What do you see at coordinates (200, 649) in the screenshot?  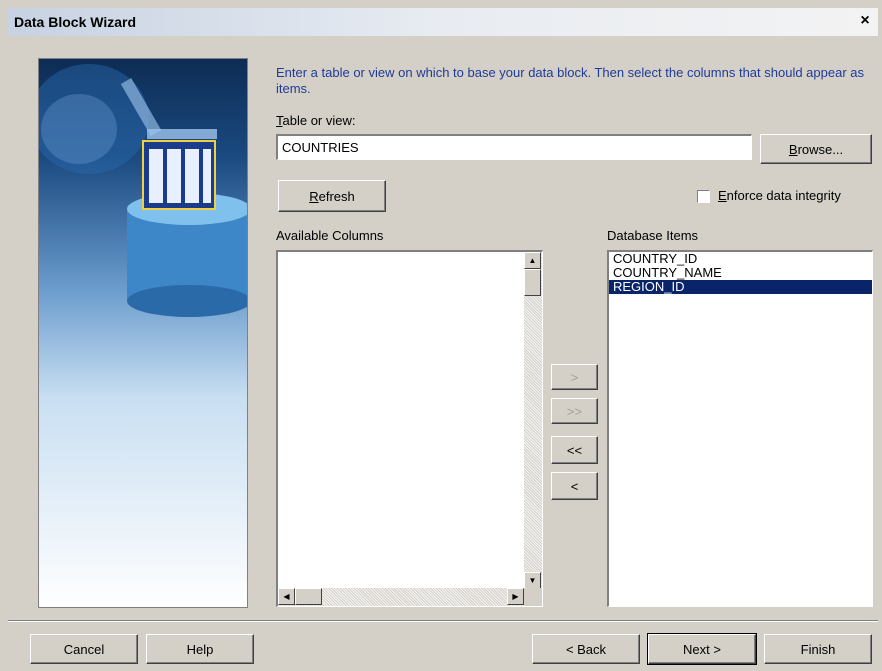 I see `help-button: Help` at bounding box center [200, 649].